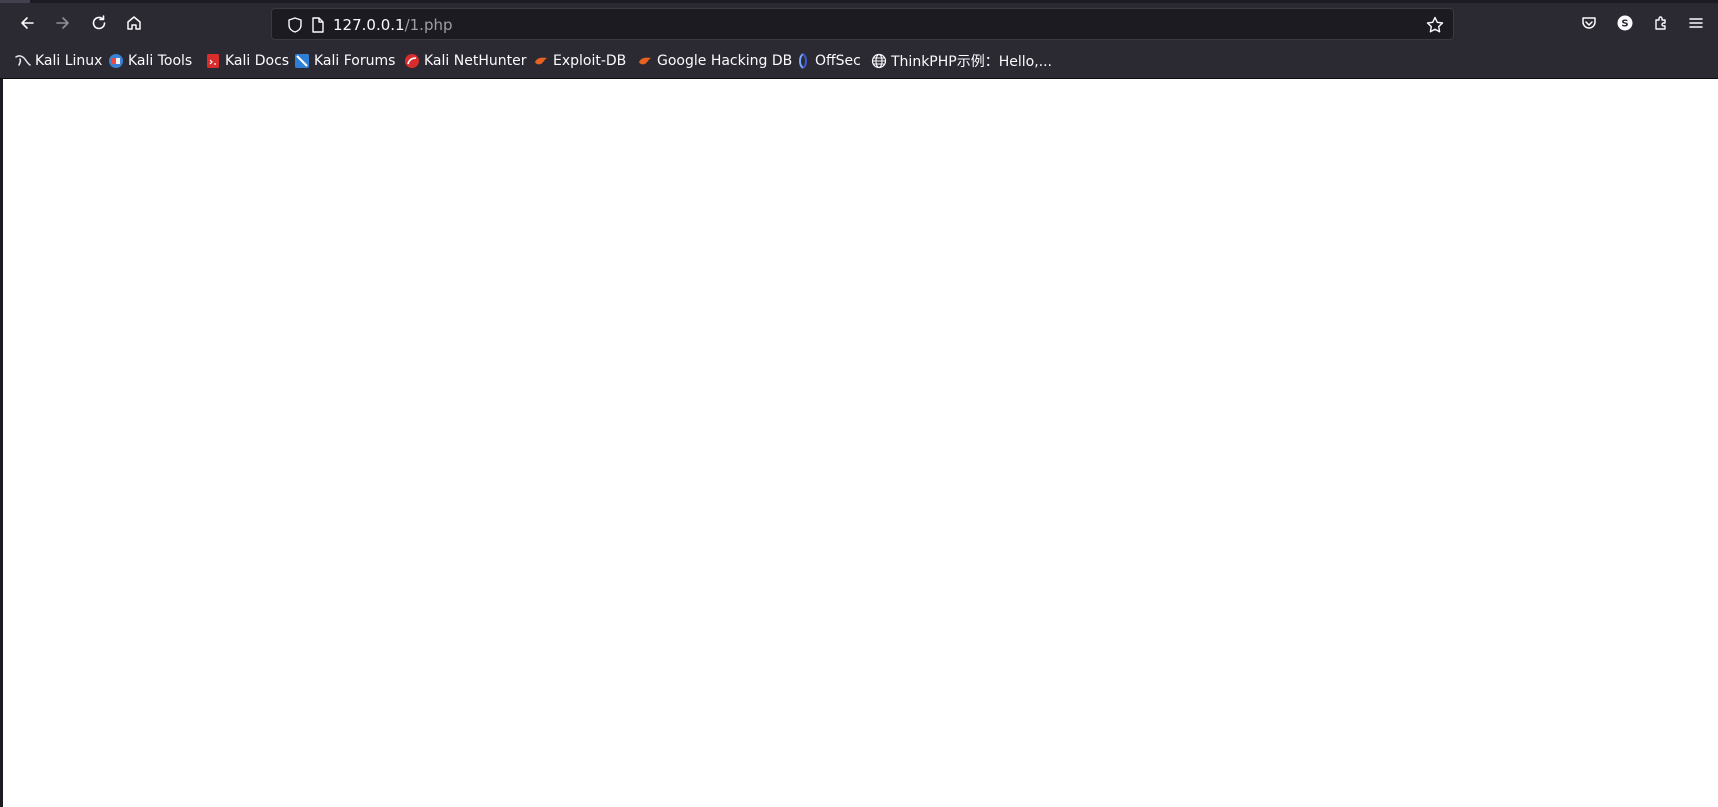 This screenshot has width=1718, height=807. I want to click on svg-text: S, so click(1624, 24).